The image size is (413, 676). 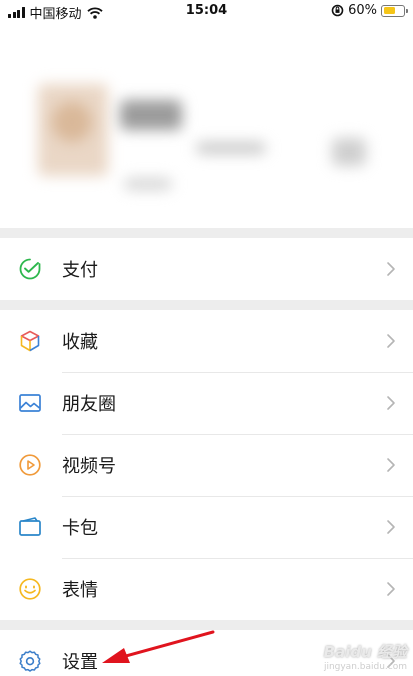 I want to click on watermark-brand: Baidu 经验, so click(x=365, y=652).